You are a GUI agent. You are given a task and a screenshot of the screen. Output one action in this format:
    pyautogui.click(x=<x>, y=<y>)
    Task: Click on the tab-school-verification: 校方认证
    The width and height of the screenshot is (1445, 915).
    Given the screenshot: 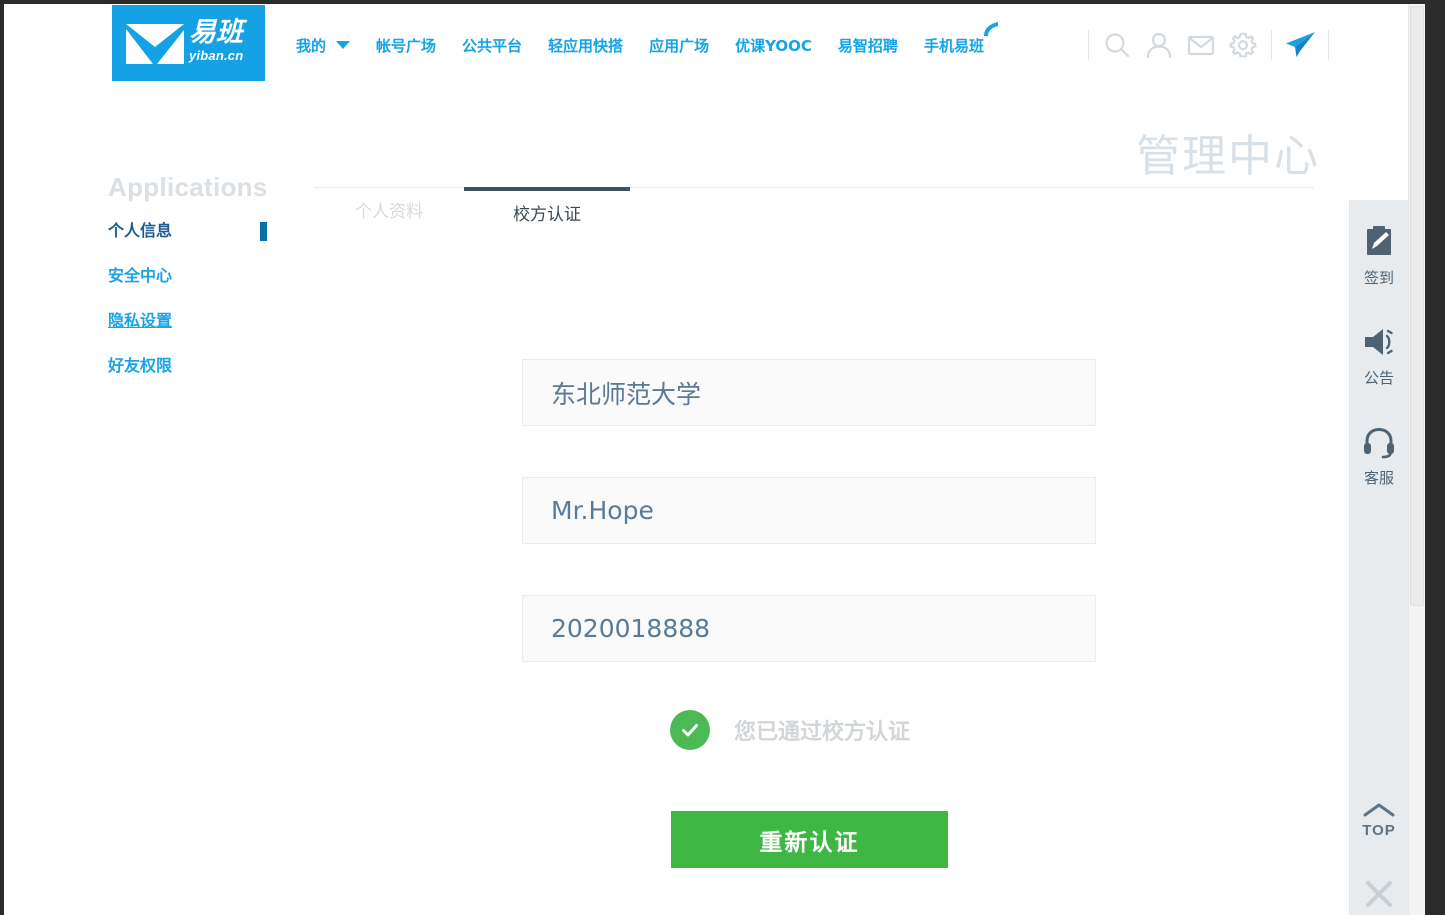 What is the action you would take?
    pyautogui.click(x=547, y=213)
    